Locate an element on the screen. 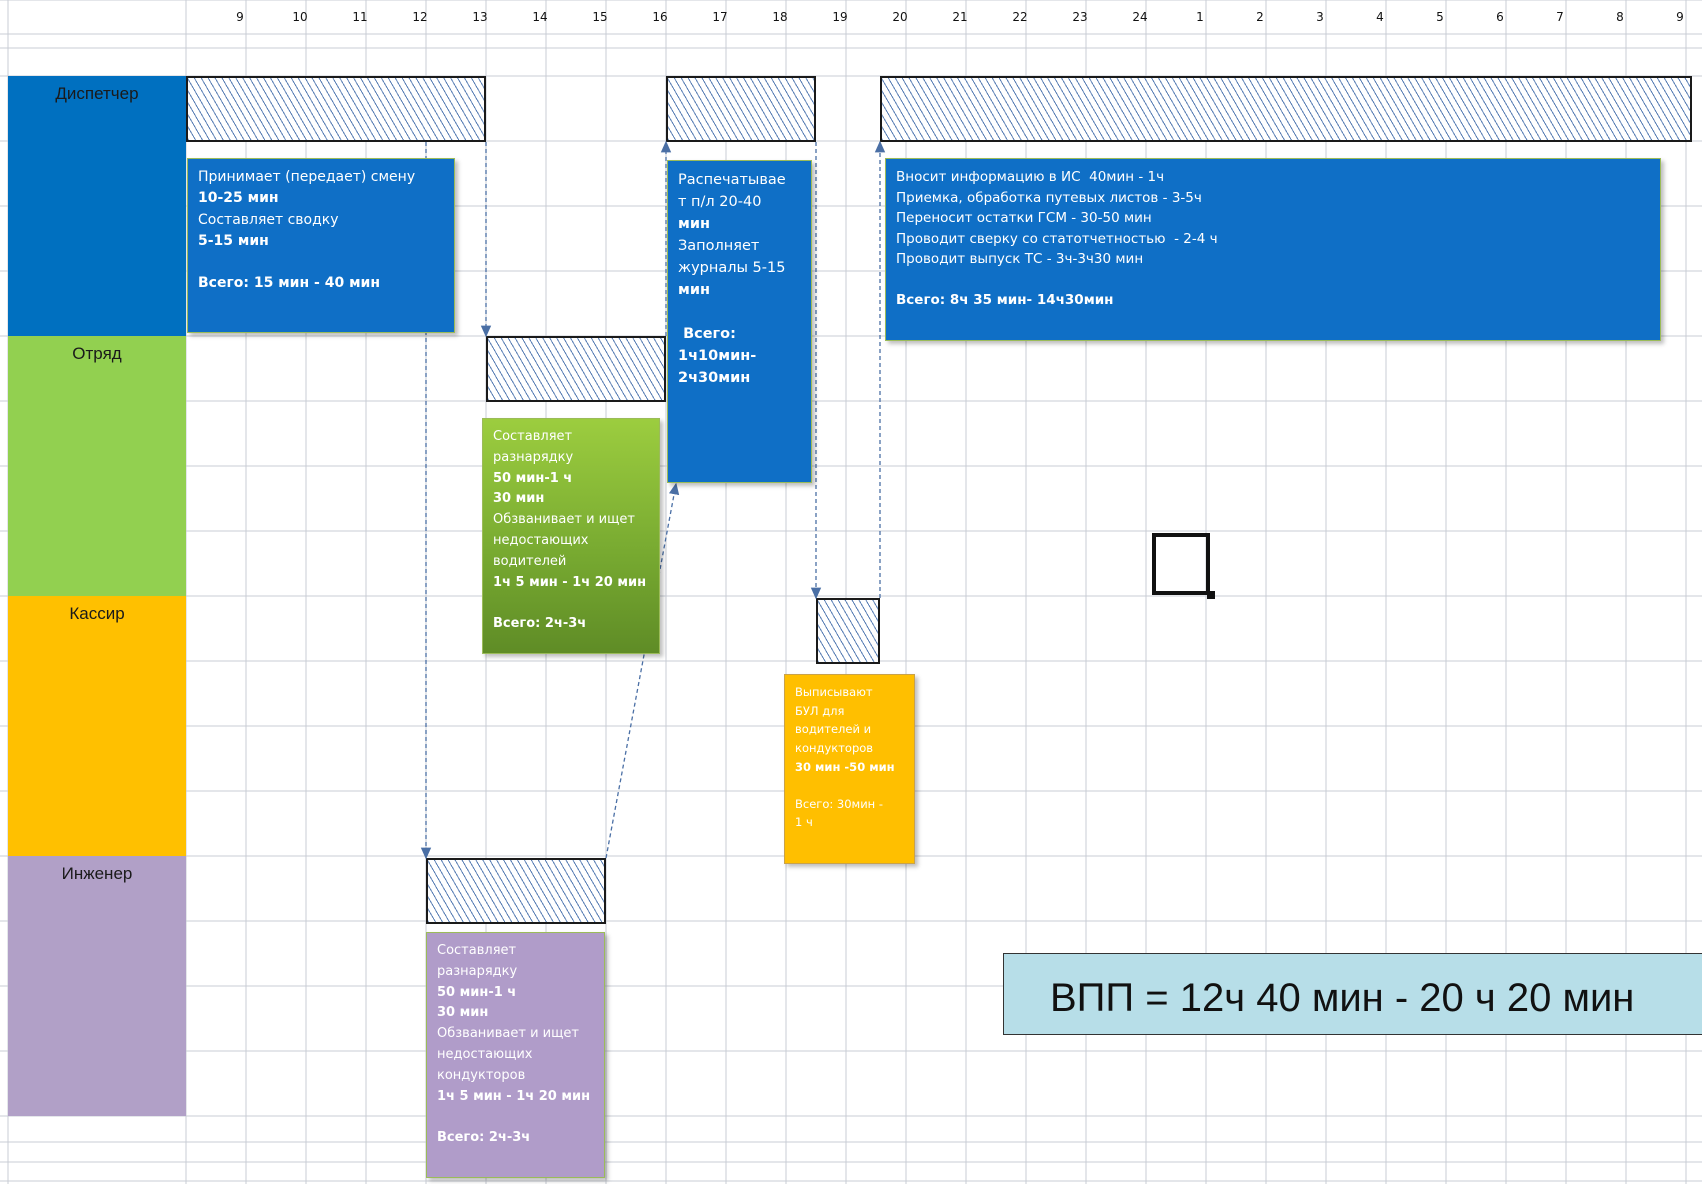 The image size is (1702, 1184). note-line: БУЛ для is located at coordinates (820, 710).